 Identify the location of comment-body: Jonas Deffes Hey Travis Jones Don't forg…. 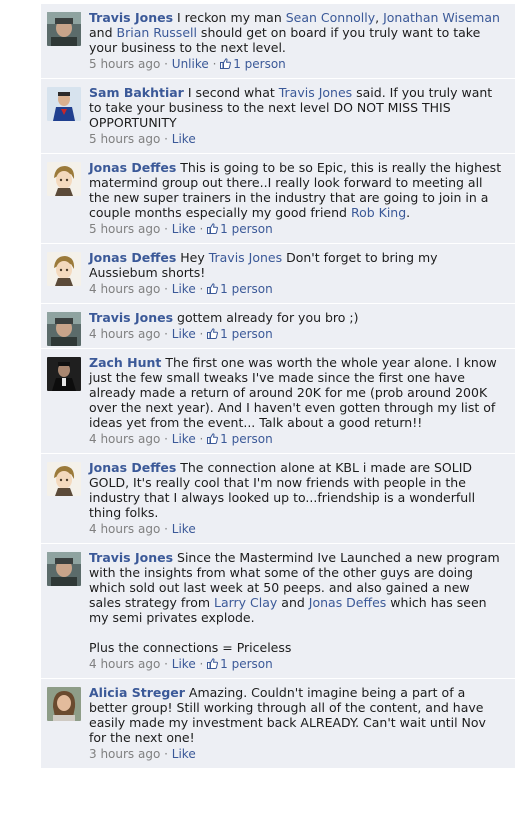
(265, 265).